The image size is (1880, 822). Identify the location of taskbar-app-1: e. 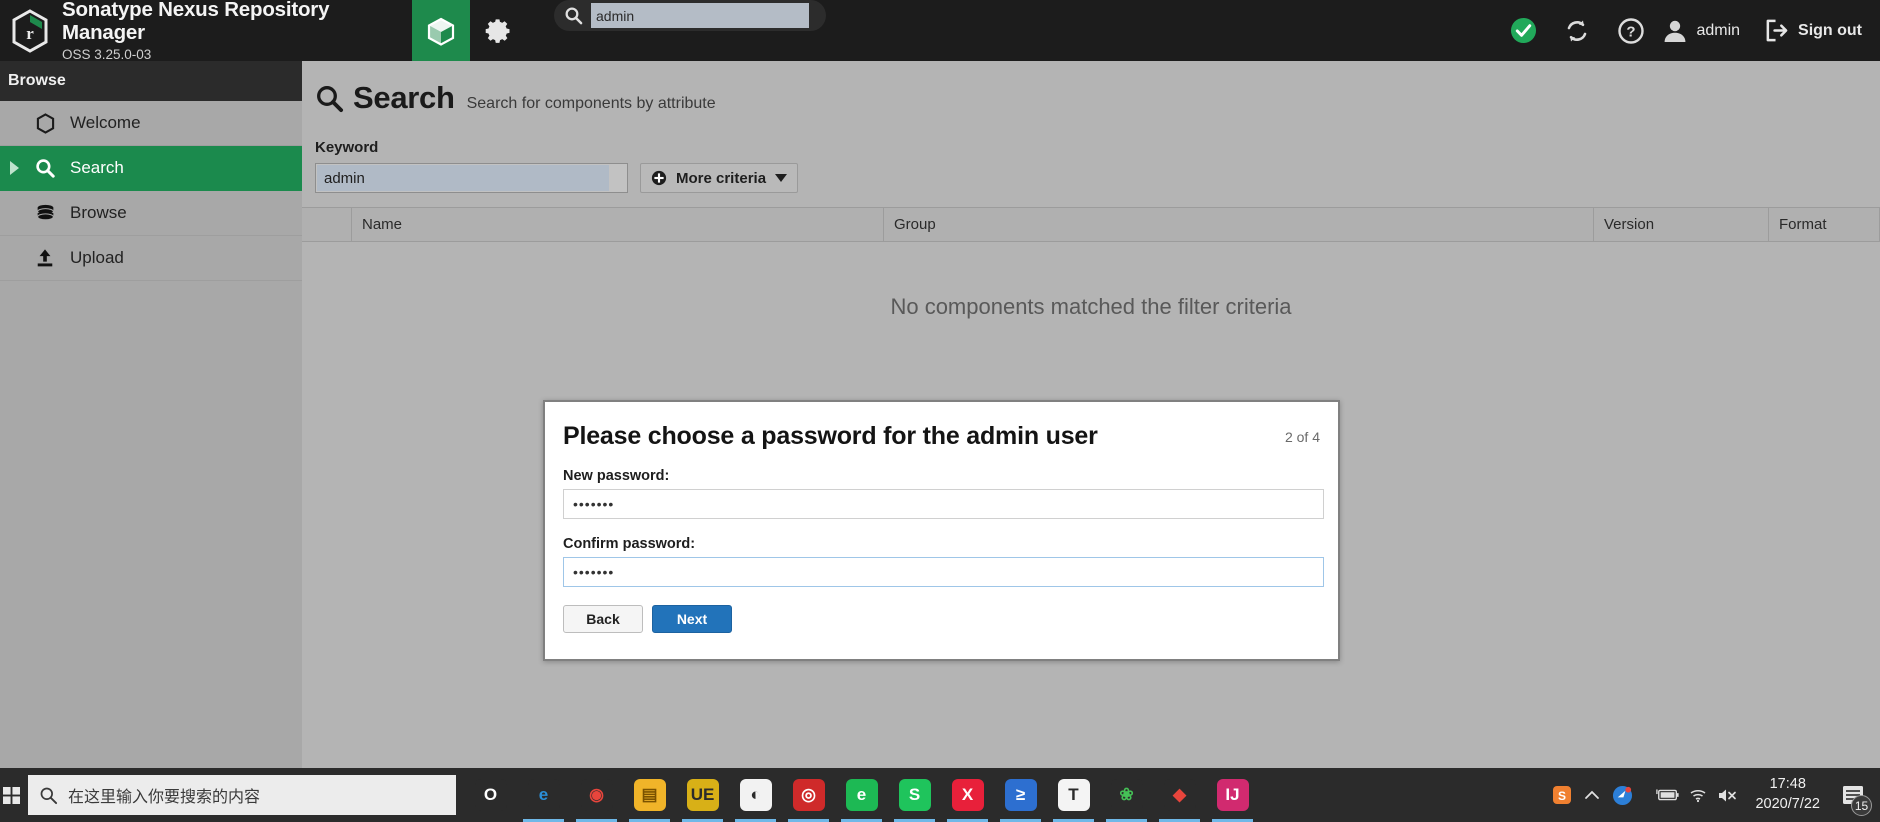
(543, 795).